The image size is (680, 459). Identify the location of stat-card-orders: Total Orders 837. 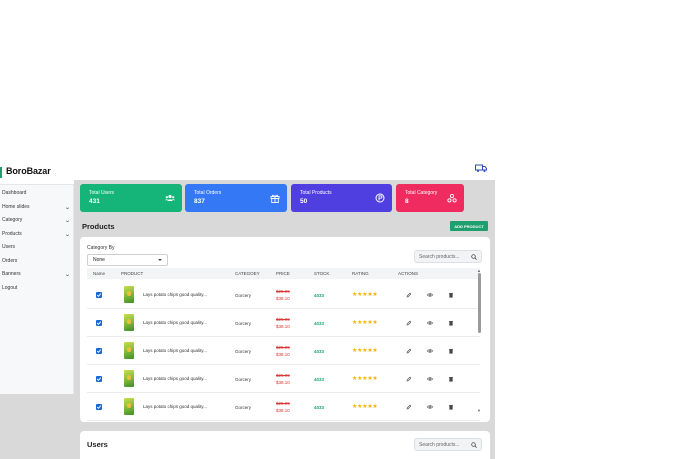
(236, 198).